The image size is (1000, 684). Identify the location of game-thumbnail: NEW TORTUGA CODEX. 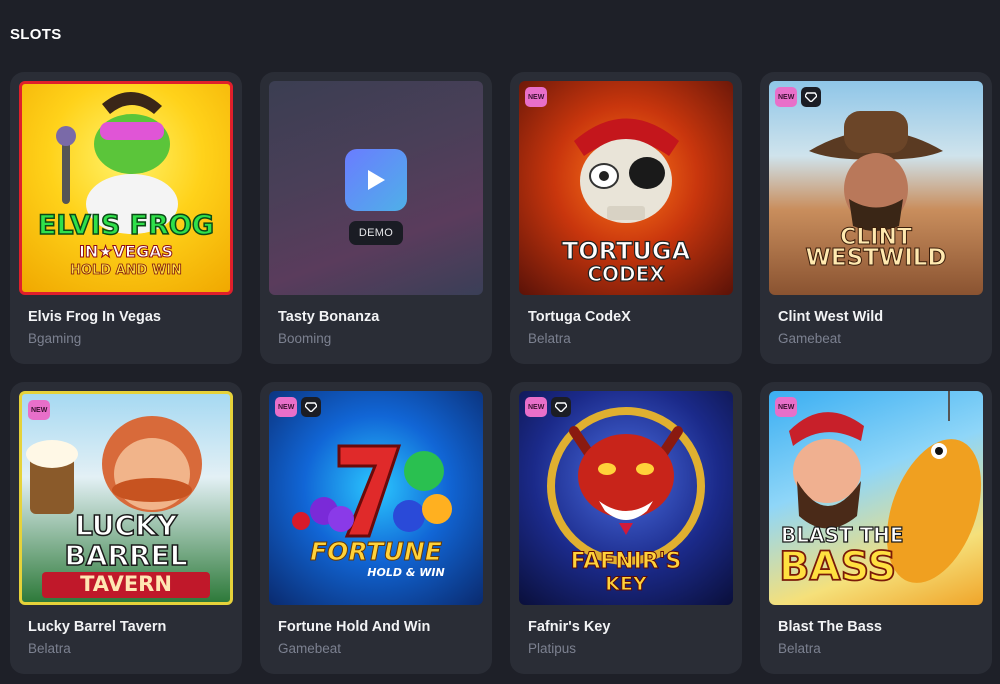
(626, 188).